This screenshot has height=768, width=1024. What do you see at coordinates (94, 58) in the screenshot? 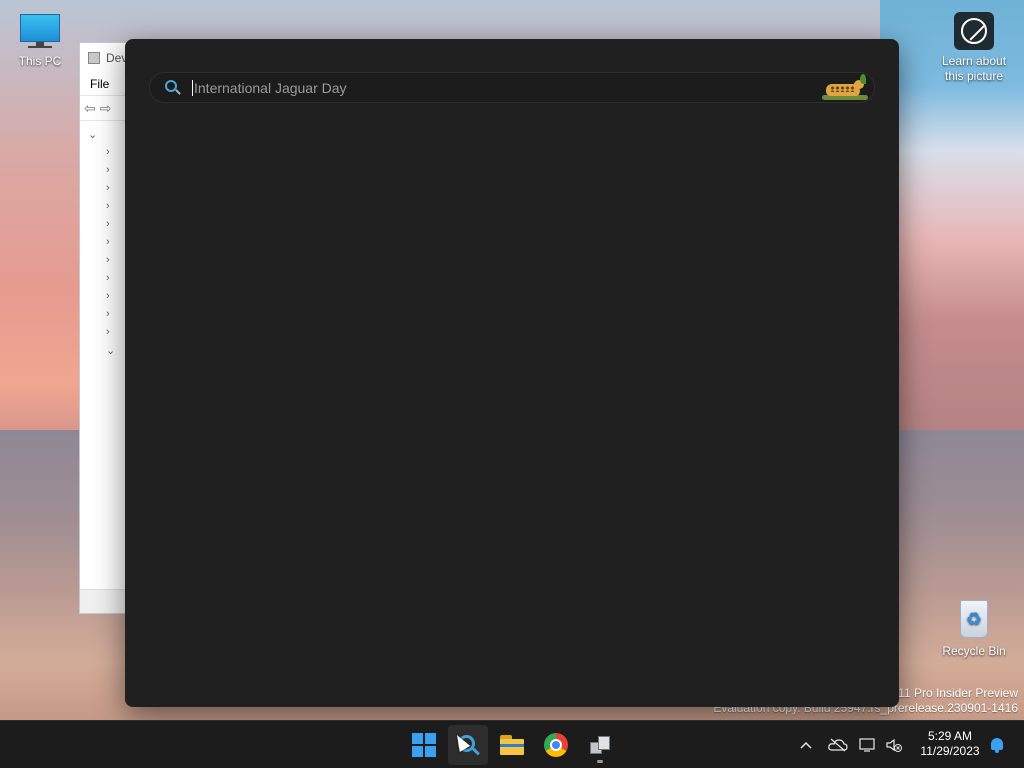
I see `app-icon` at bounding box center [94, 58].